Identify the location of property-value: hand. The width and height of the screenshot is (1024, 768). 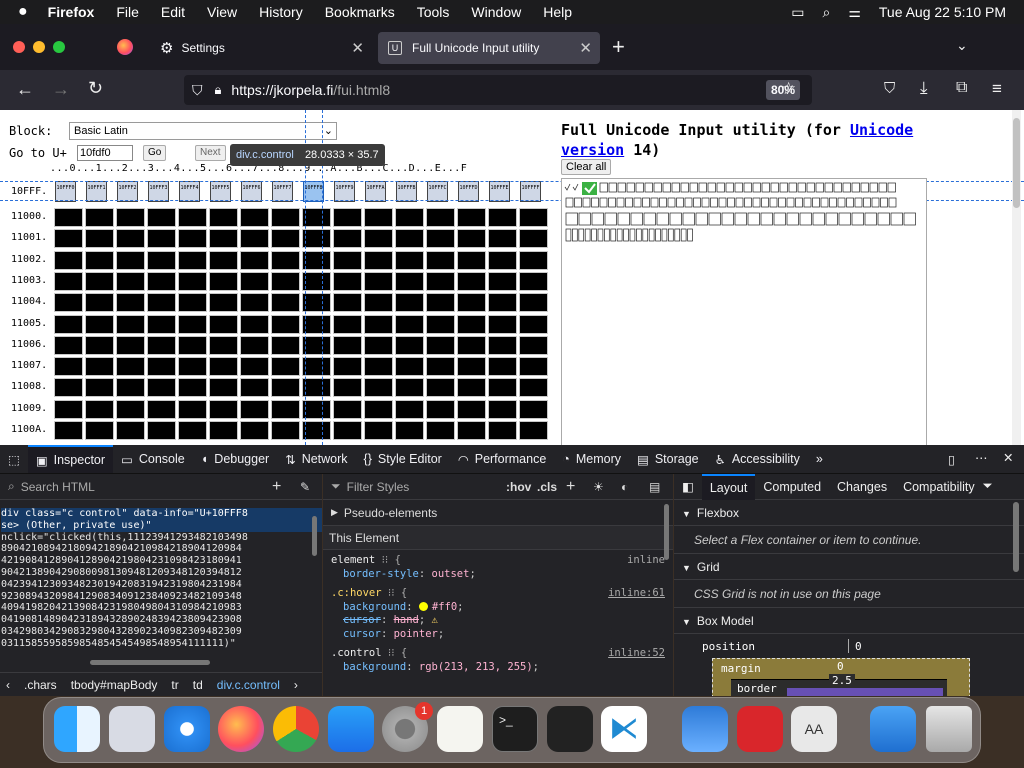
(406, 620).